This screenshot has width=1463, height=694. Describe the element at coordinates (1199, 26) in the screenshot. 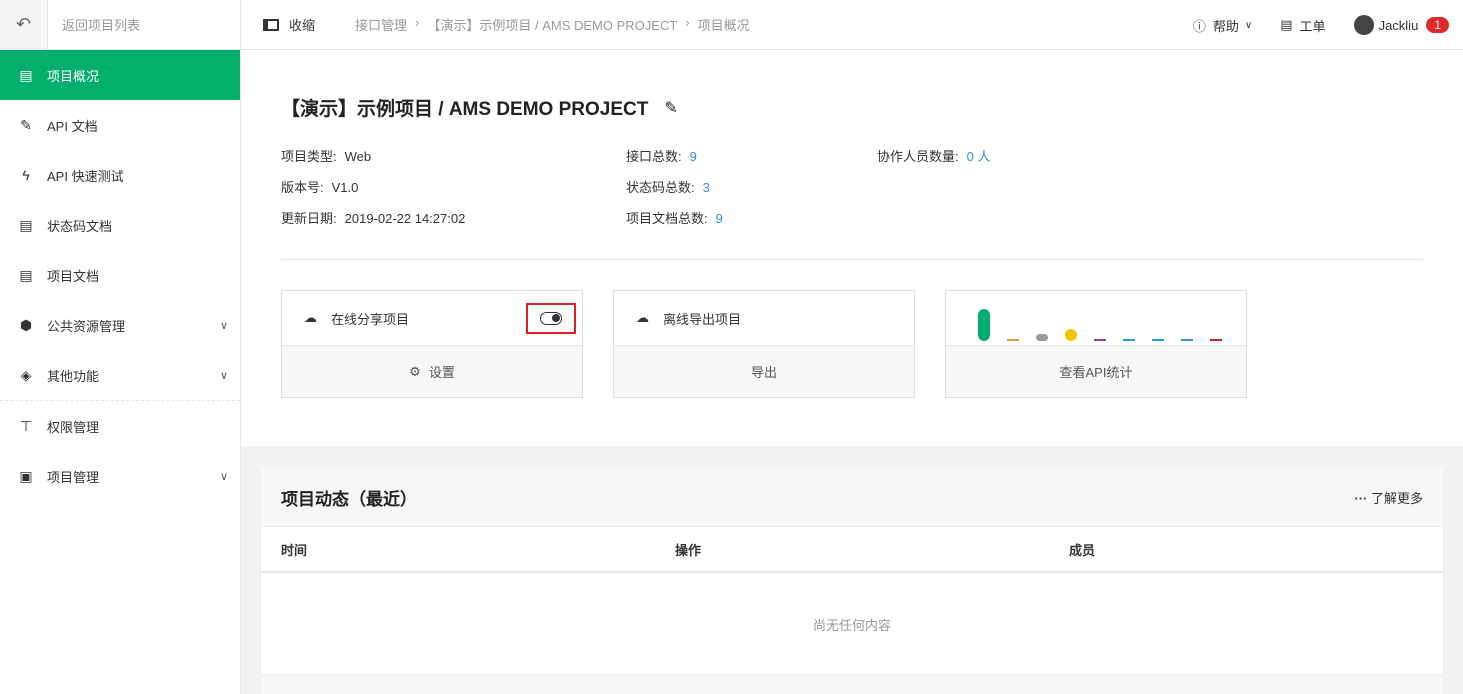

I see `info-icon: ⓘ` at that location.